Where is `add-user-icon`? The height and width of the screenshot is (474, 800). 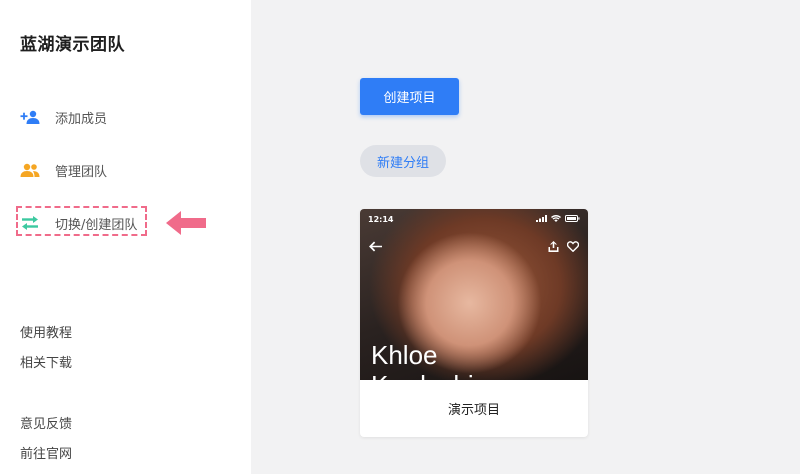 add-user-icon is located at coordinates (30, 117).